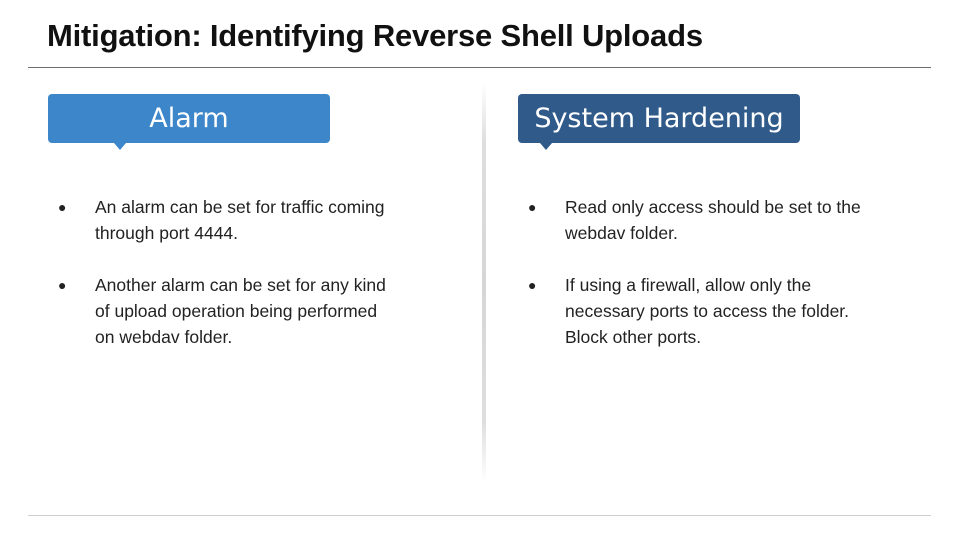 The height and width of the screenshot is (540, 960). I want to click on alarm-callout: Alarm, so click(189, 122).